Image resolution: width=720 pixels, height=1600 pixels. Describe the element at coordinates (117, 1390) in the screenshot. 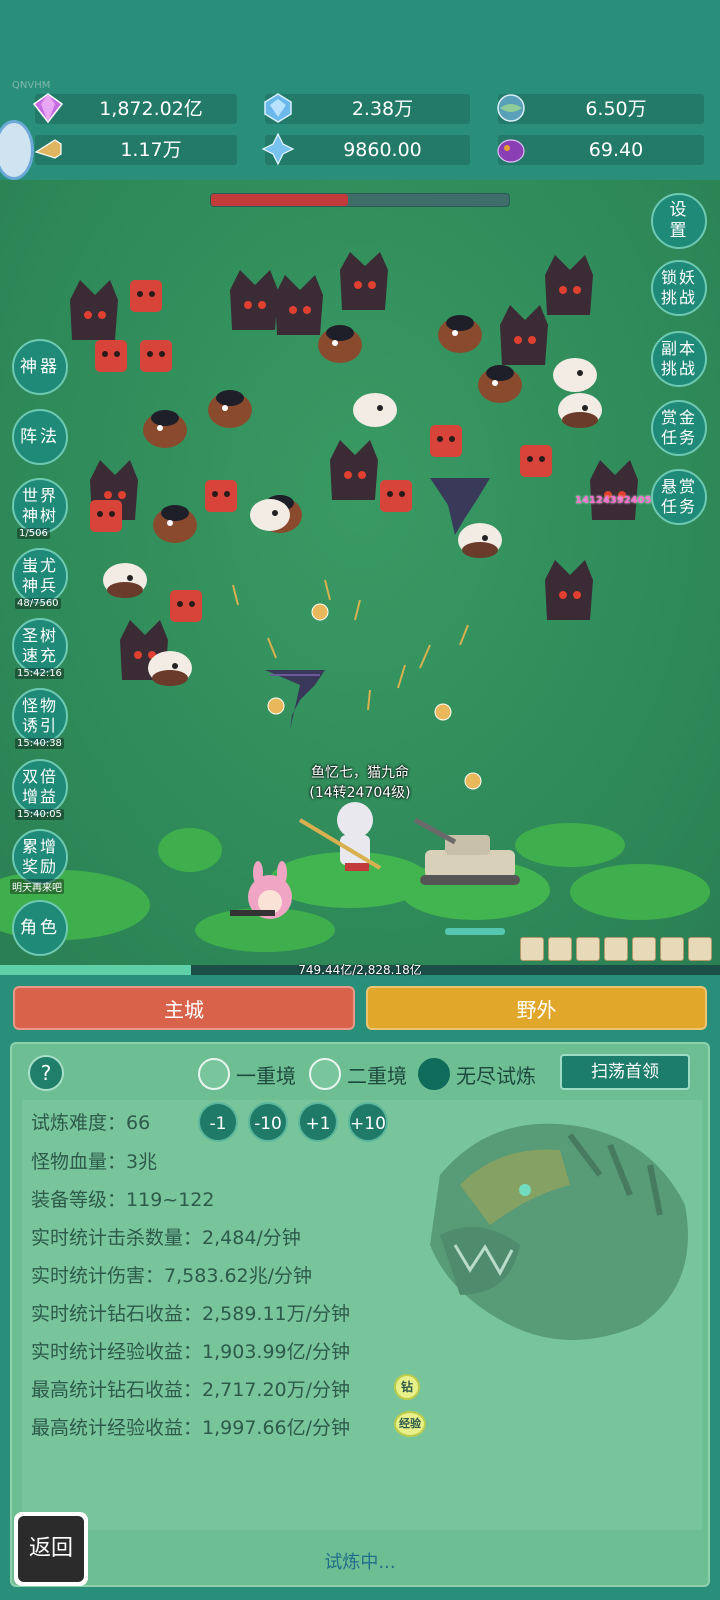

I see `stat-key: 最高统计钻石收益：` at that location.